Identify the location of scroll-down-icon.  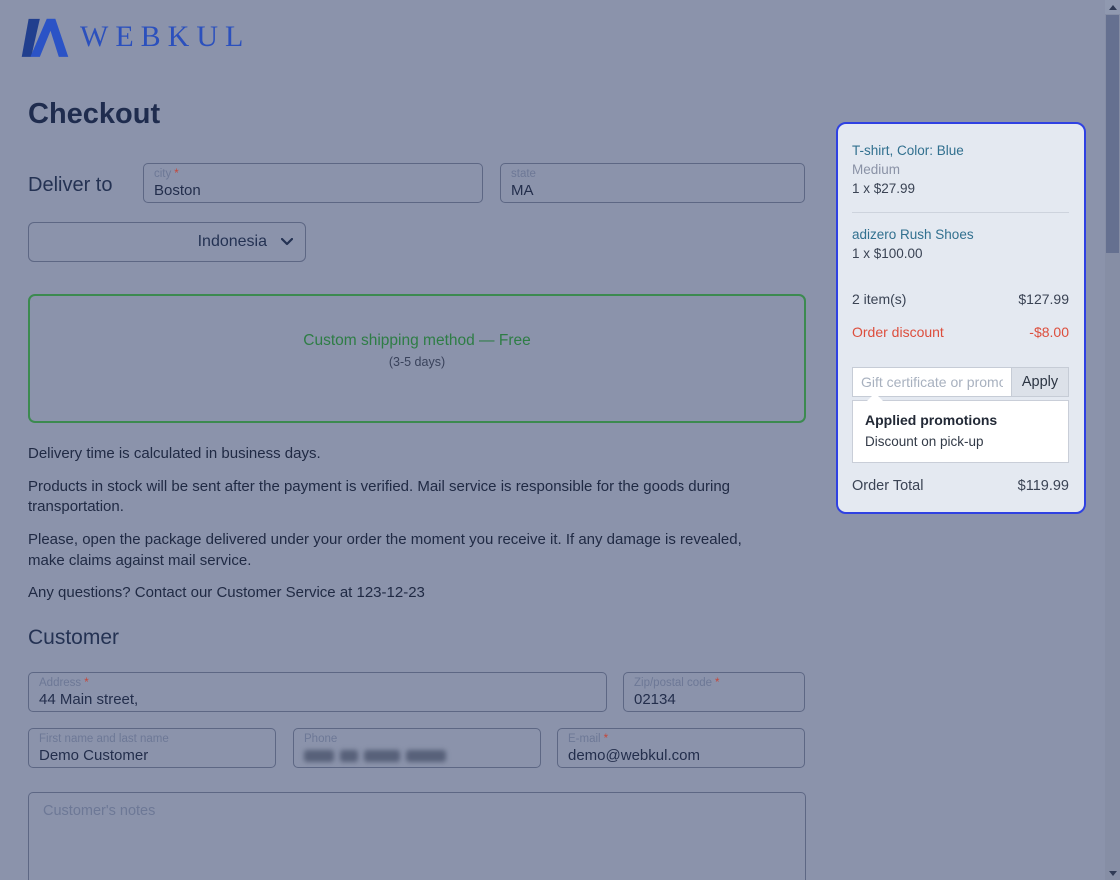
(1112, 873).